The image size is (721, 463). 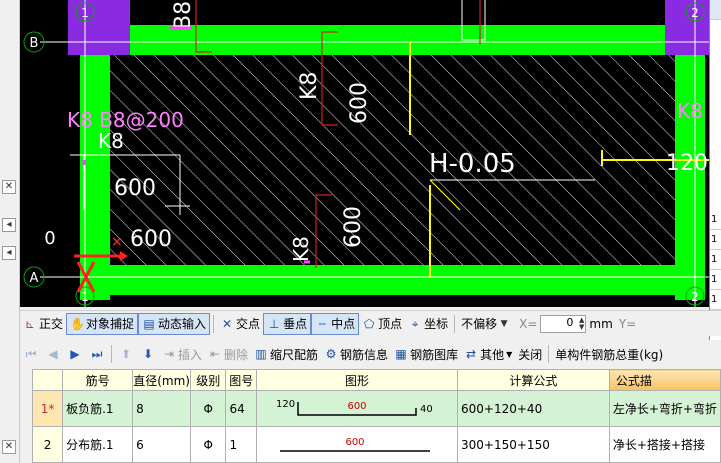 I want to click on dynamic-input-label: 动态输入, so click(x=182, y=324).